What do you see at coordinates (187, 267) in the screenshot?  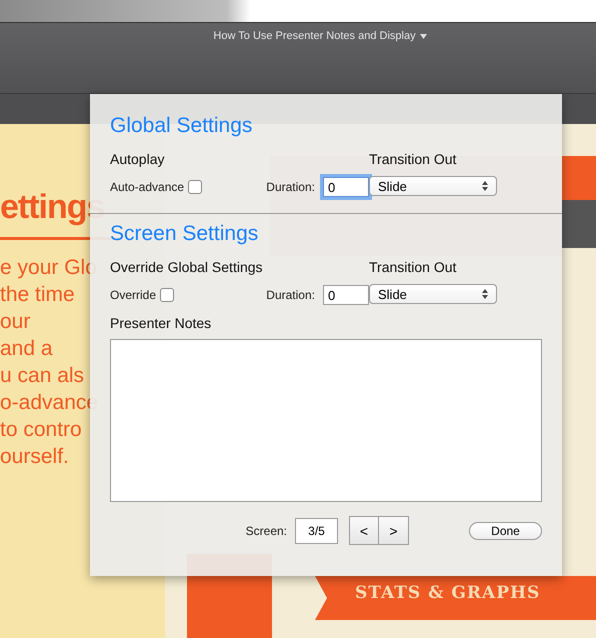 I see `group-label: Override Global Settings` at bounding box center [187, 267].